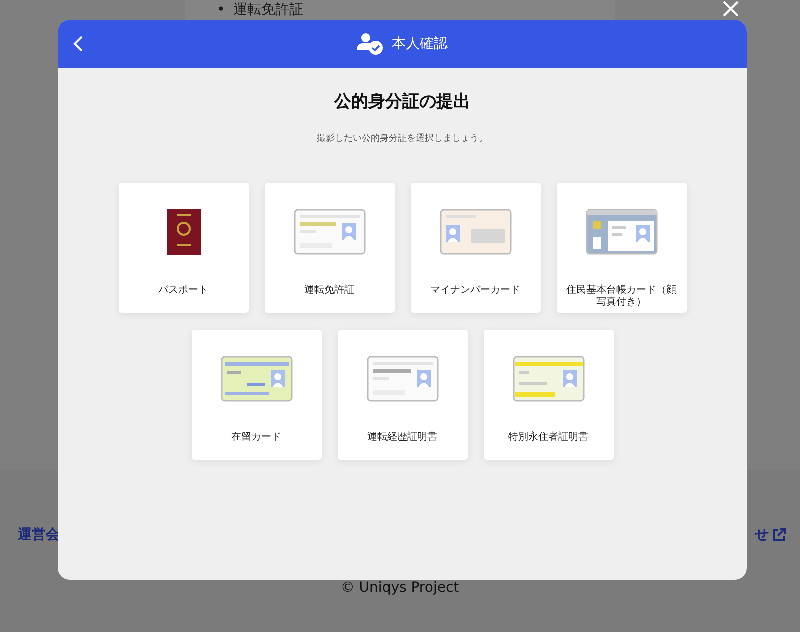  Describe the element at coordinates (402, 138) in the screenshot. I see `instruction-text: 撮影したい公的身分証を選択しましょう。` at that location.